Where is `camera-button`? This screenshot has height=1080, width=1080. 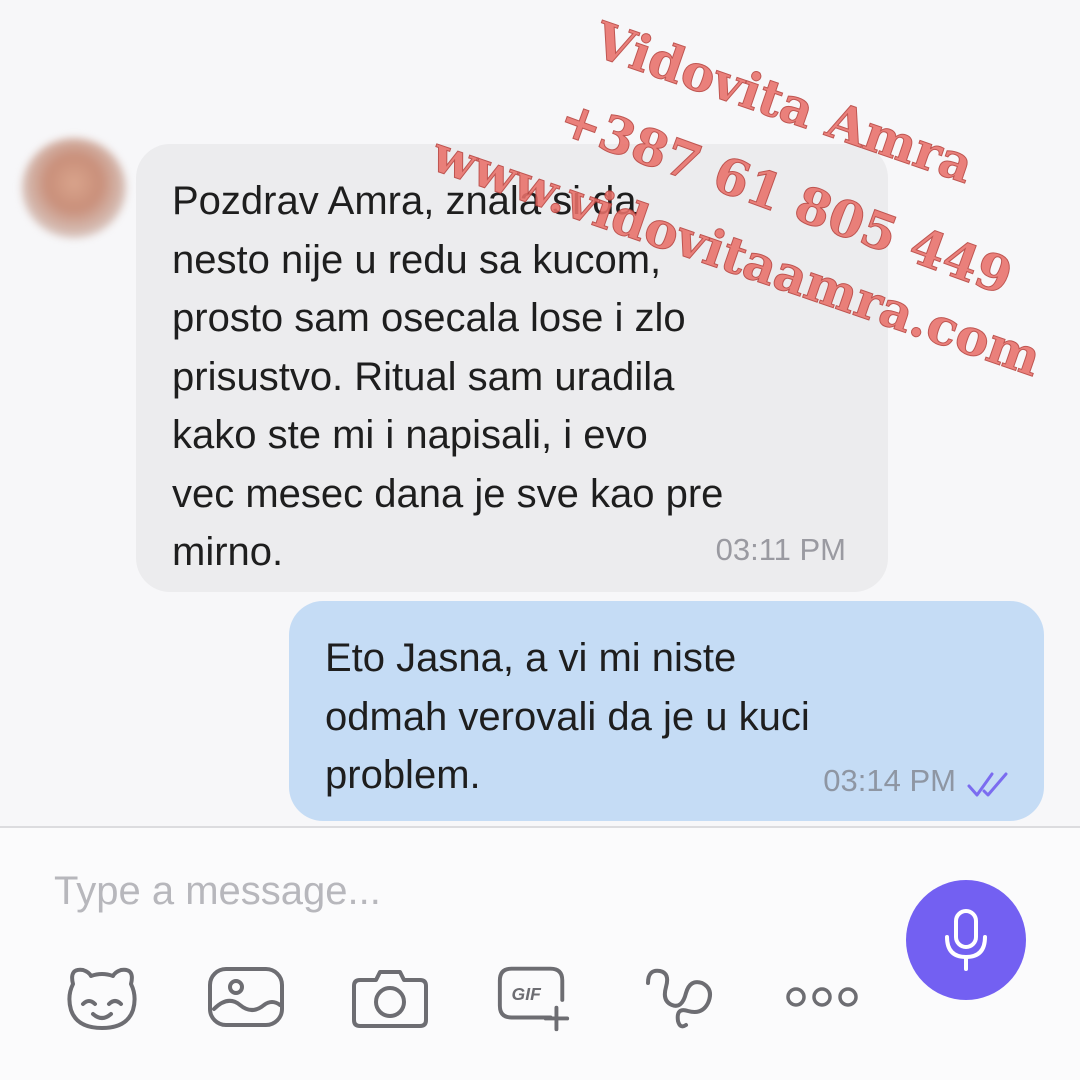 camera-button is located at coordinates (390, 997).